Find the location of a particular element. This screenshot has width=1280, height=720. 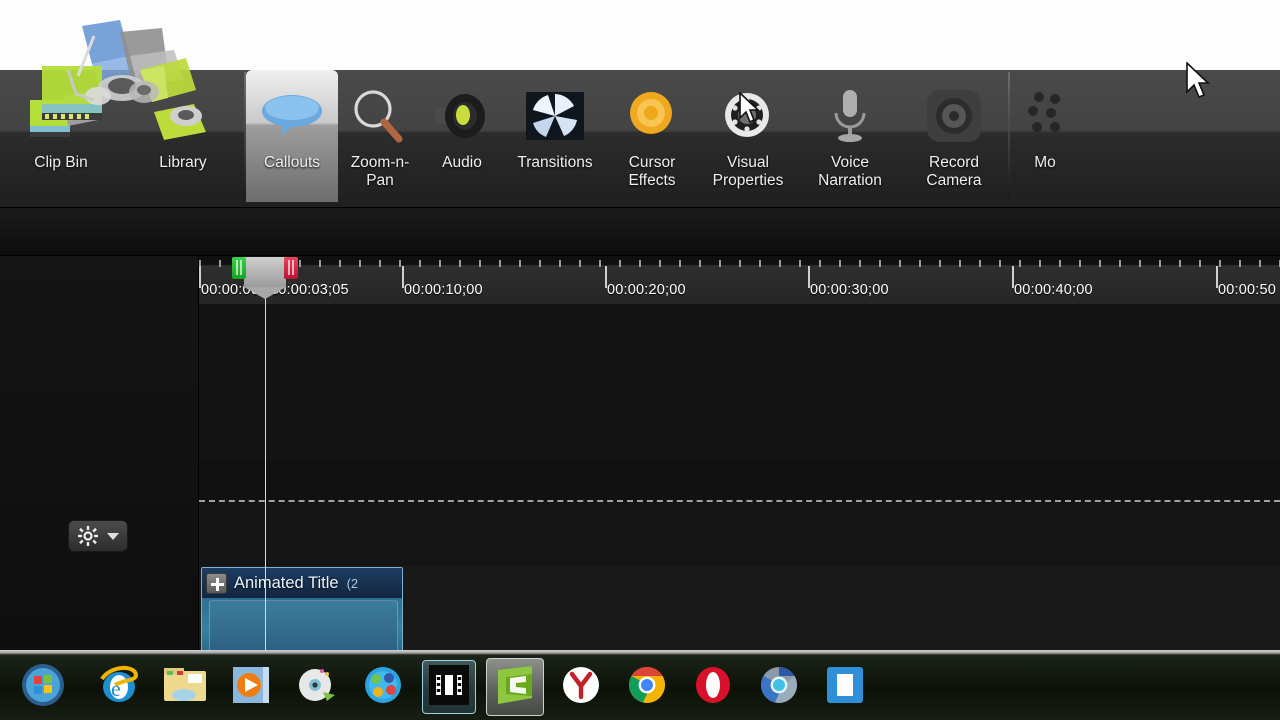

gear-icon is located at coordinates (87, 536).